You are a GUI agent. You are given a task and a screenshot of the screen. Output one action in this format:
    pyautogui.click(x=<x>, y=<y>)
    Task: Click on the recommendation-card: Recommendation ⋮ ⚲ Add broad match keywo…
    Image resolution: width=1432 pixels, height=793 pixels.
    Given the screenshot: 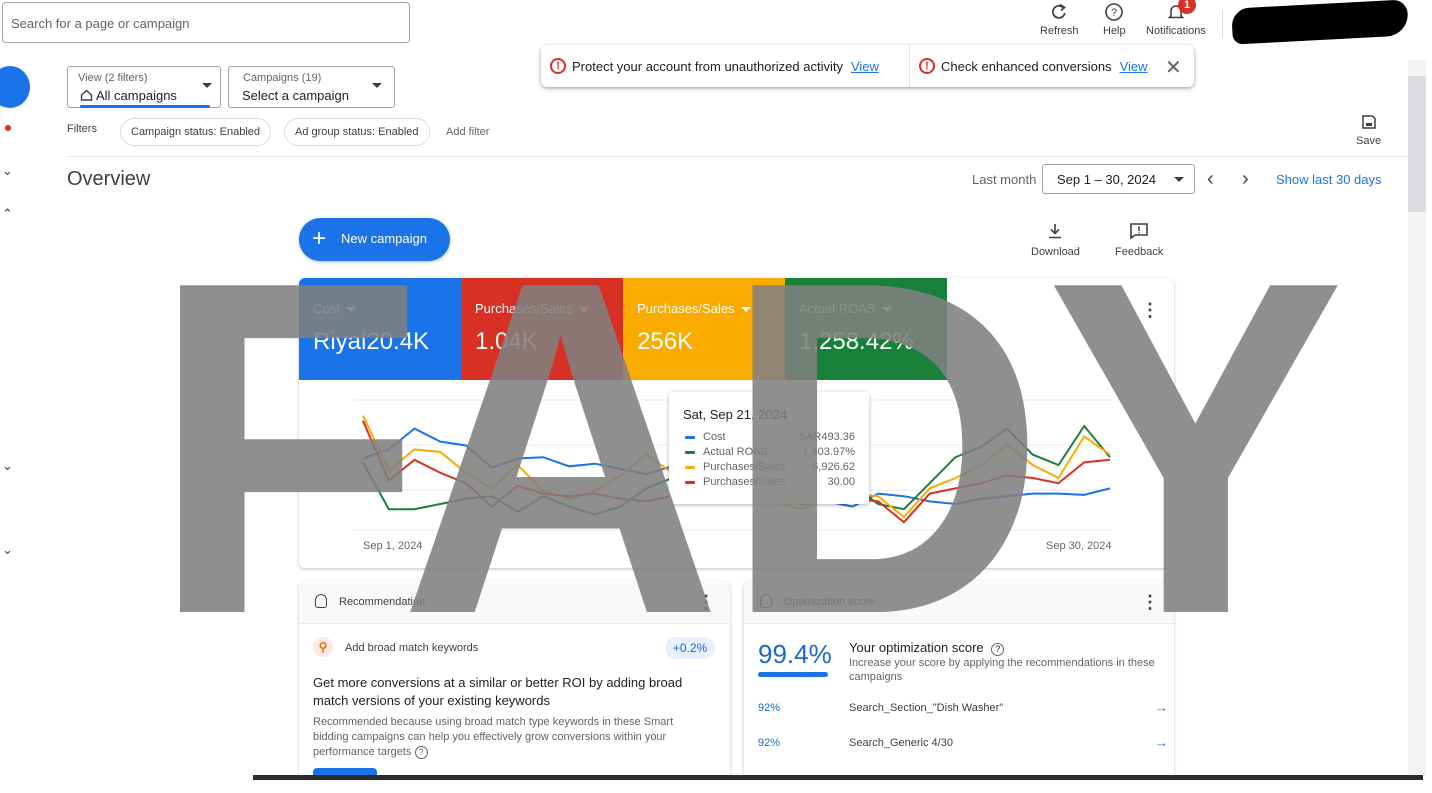 What is the action you would take?
    pyautogui.click(x=514, y=681)
    